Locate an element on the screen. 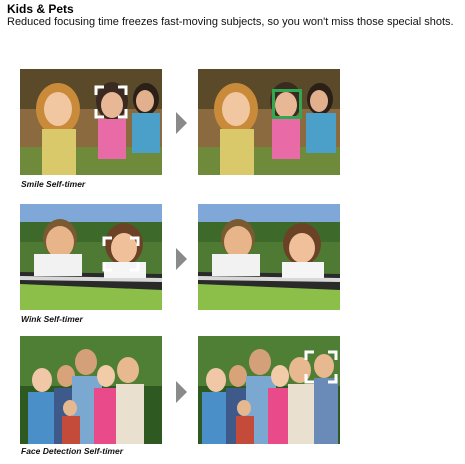 Image resolution: width=465 pixels, height=464 pixels. section-title: Kids & Pets is located at coordinates (40, 9).